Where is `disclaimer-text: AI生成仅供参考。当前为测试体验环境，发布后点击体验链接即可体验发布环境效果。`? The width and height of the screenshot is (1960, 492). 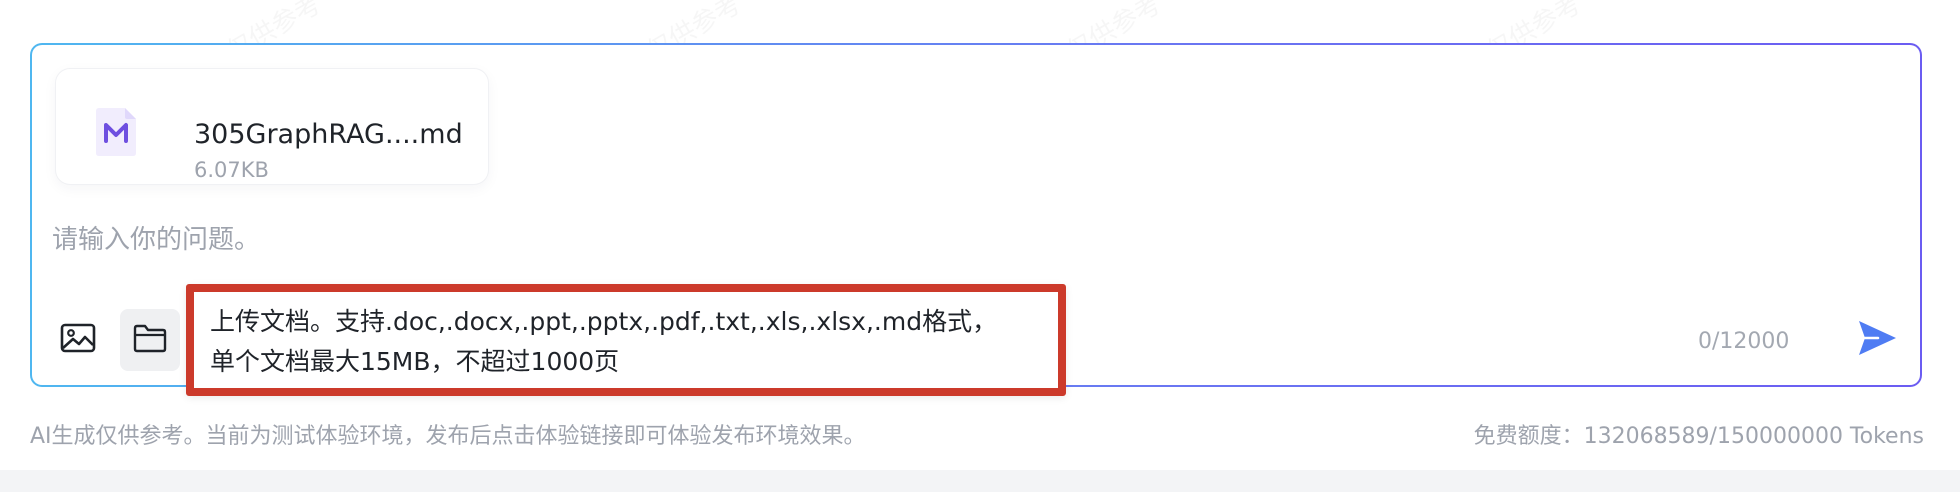
disclaimer-text: AI生成仅供参考。当前为测试体验环境，发布后点击体验链接即可体验发布环境效果。 is located at coordinates (448, 436).